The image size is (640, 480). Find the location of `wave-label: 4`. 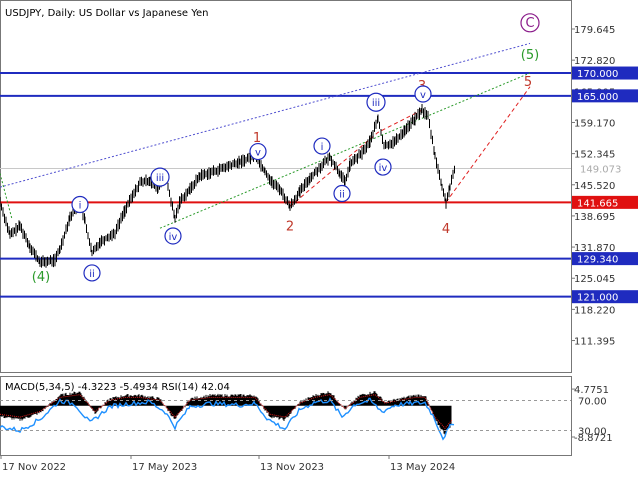

wave-label: 4 is located at coordinates (446, 229).